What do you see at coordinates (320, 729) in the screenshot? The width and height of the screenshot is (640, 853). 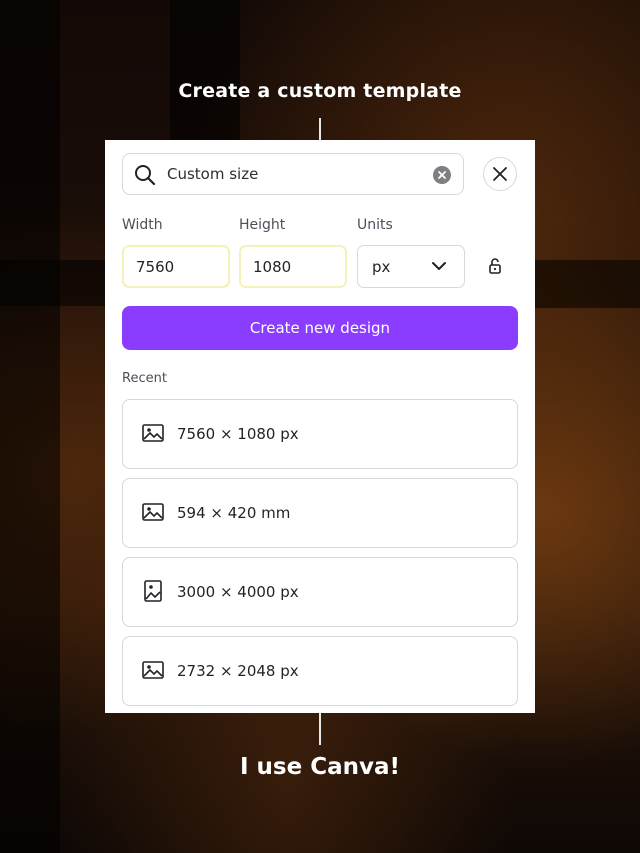 I see `connector-line-bottom` at bounding box center [320, 729].